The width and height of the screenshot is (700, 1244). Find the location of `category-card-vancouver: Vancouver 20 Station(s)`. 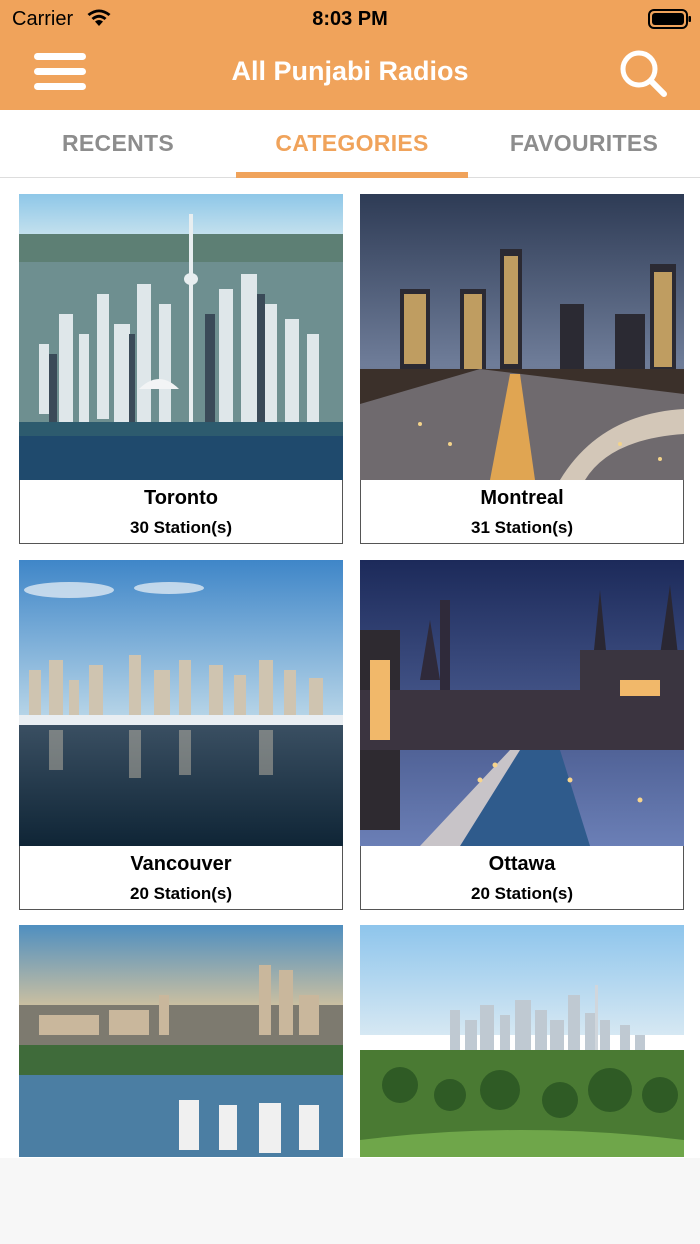

category-card-vancouver: Vancouver 20 Station(s) is located at coordinates (181, 735).